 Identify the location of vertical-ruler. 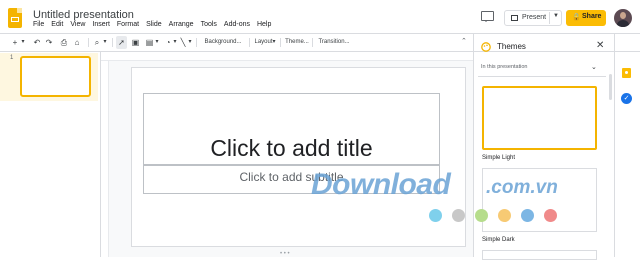
(105, 159).